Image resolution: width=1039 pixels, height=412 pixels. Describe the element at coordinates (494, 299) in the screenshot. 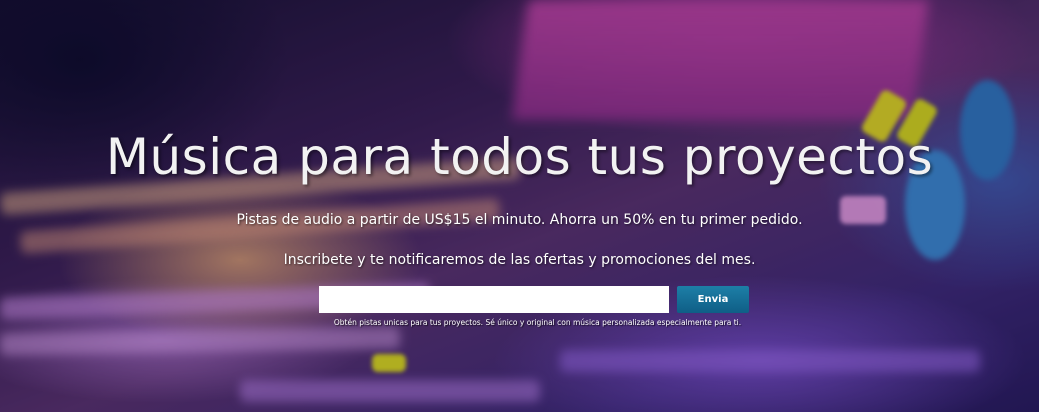

I see `email-input` at that location.